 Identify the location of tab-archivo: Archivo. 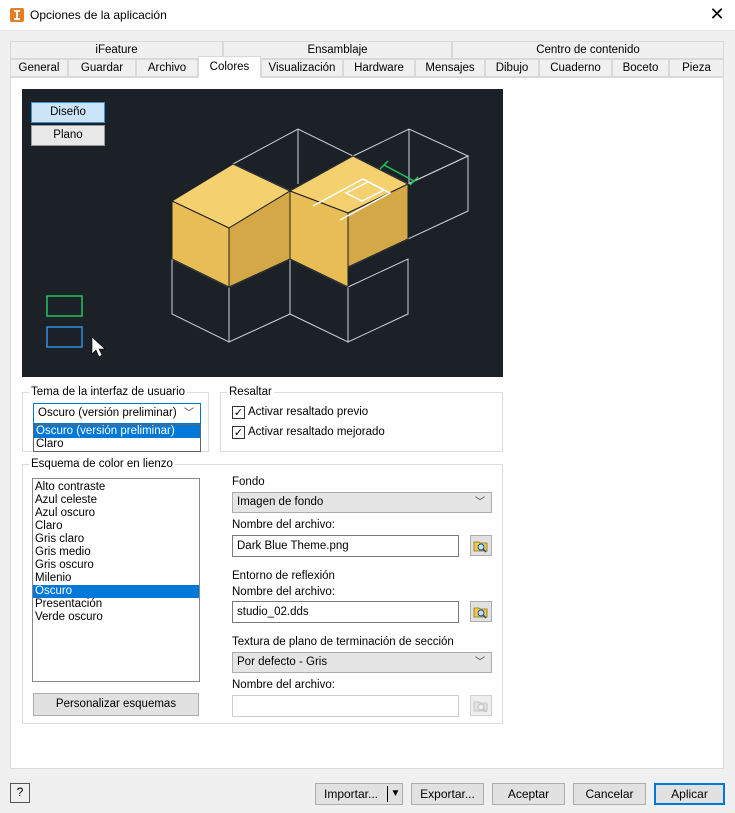
(167, 68).